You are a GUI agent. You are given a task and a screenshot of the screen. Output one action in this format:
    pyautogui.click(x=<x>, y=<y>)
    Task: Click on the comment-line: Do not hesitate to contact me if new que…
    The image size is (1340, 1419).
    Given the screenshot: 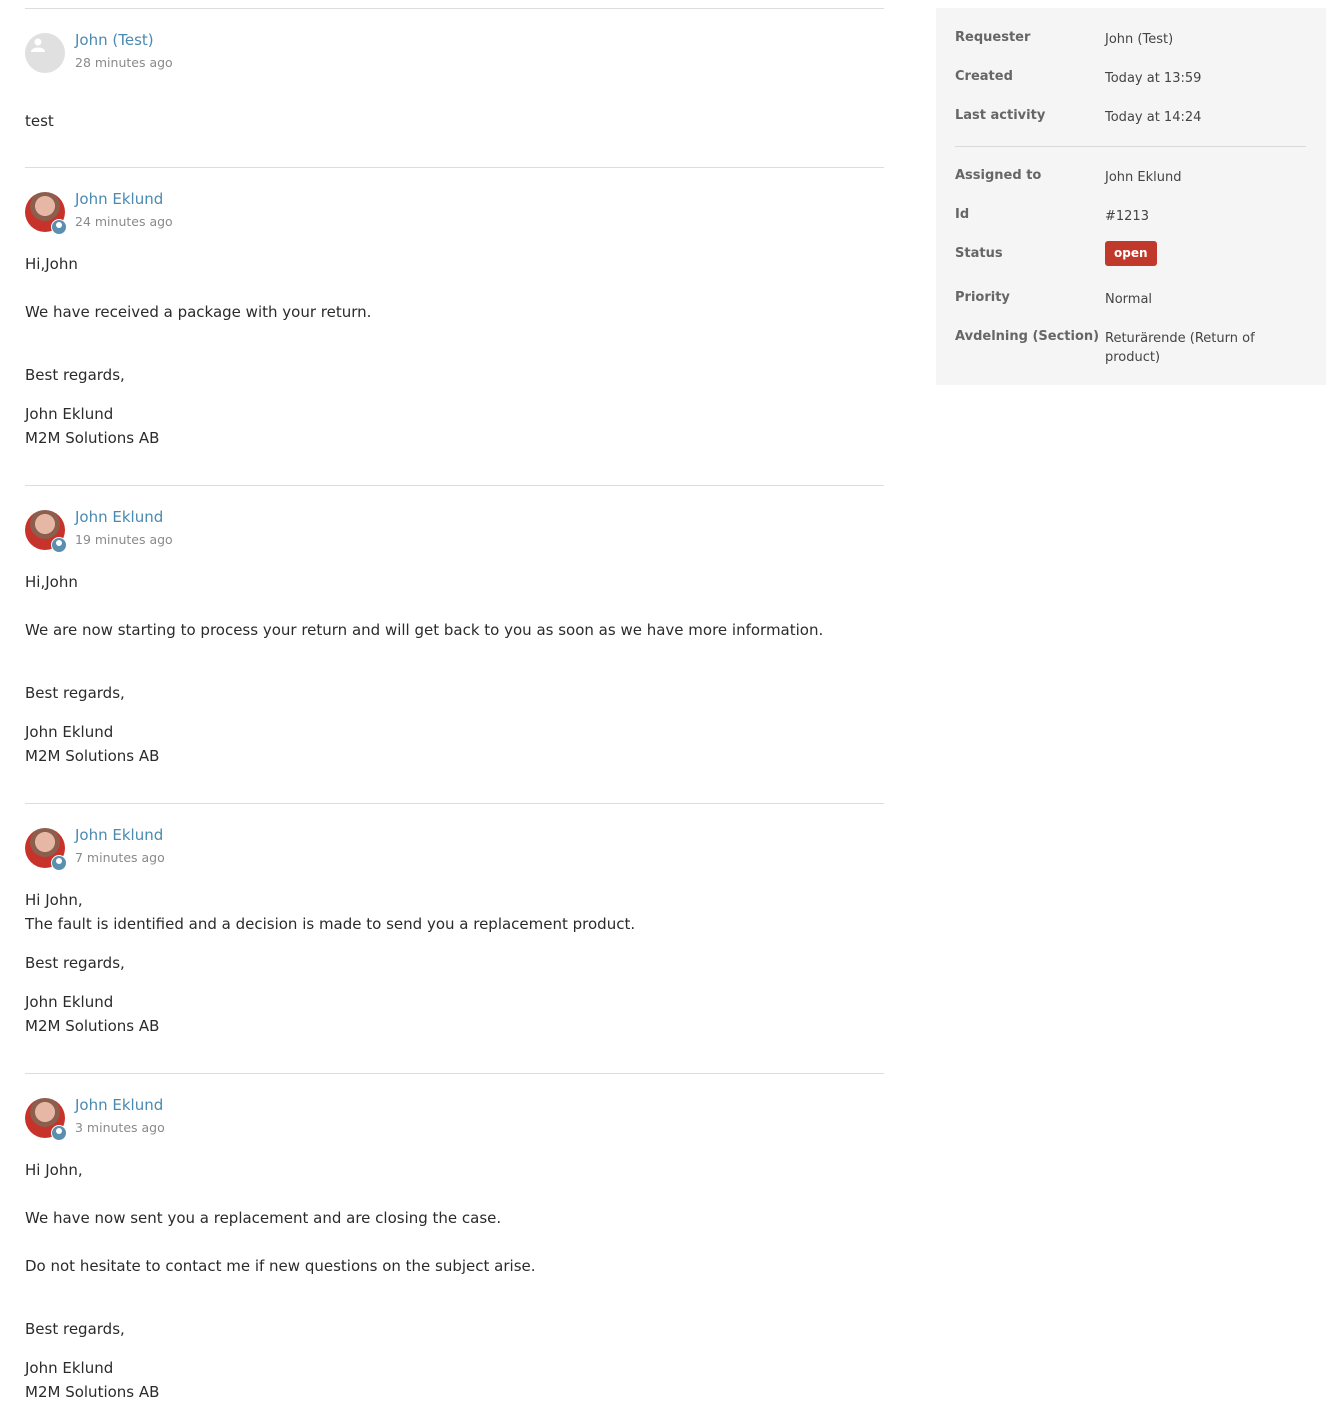 What is the action you would take?
    pyautogui.click(x=280, y=1266)
    